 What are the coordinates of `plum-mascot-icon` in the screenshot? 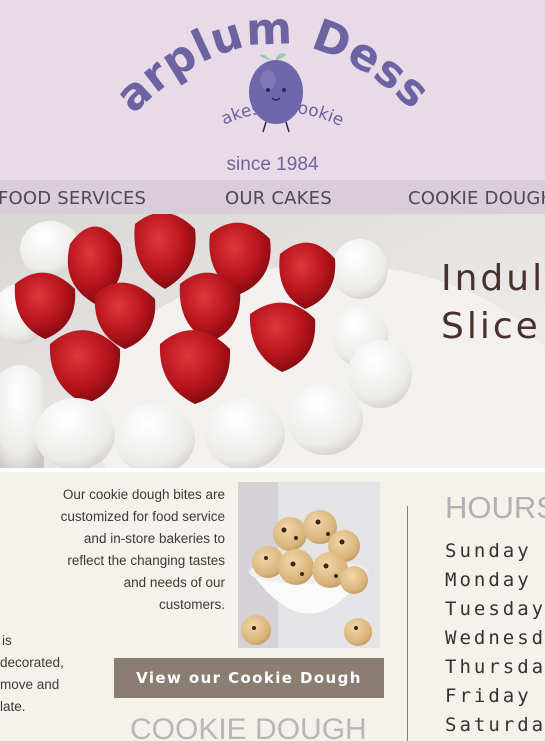 It's located at (276, 93).